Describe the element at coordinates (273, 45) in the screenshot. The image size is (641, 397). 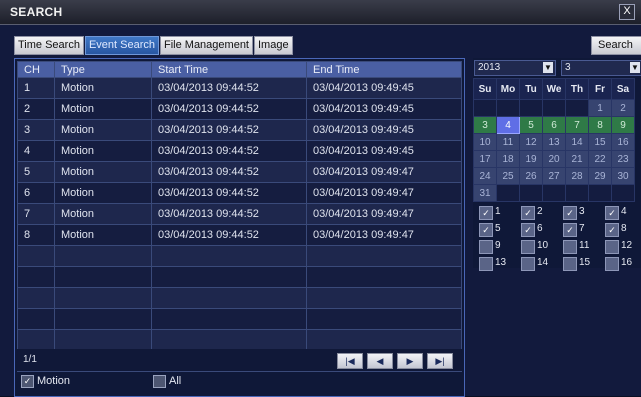
I see `tab-image: Image` at that location.